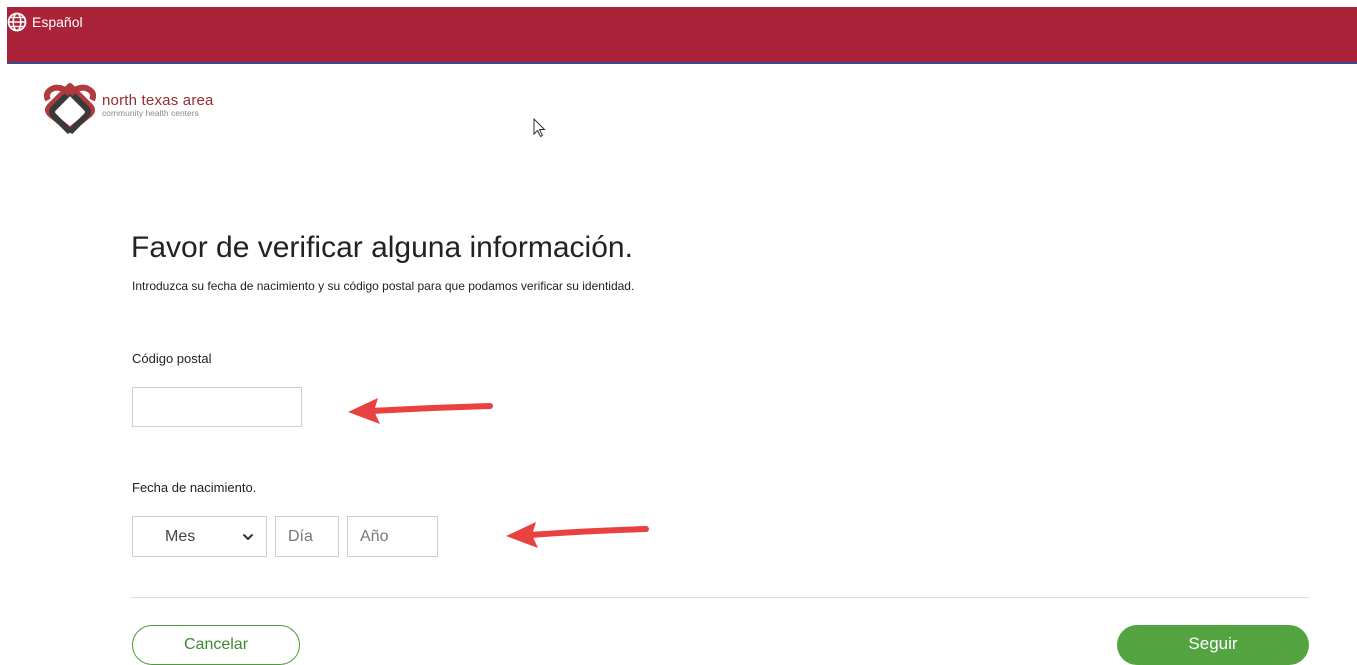 This screenshot has width=1357, height=665. I want to click on logo-tagline: community health centers, so click(150, 113).